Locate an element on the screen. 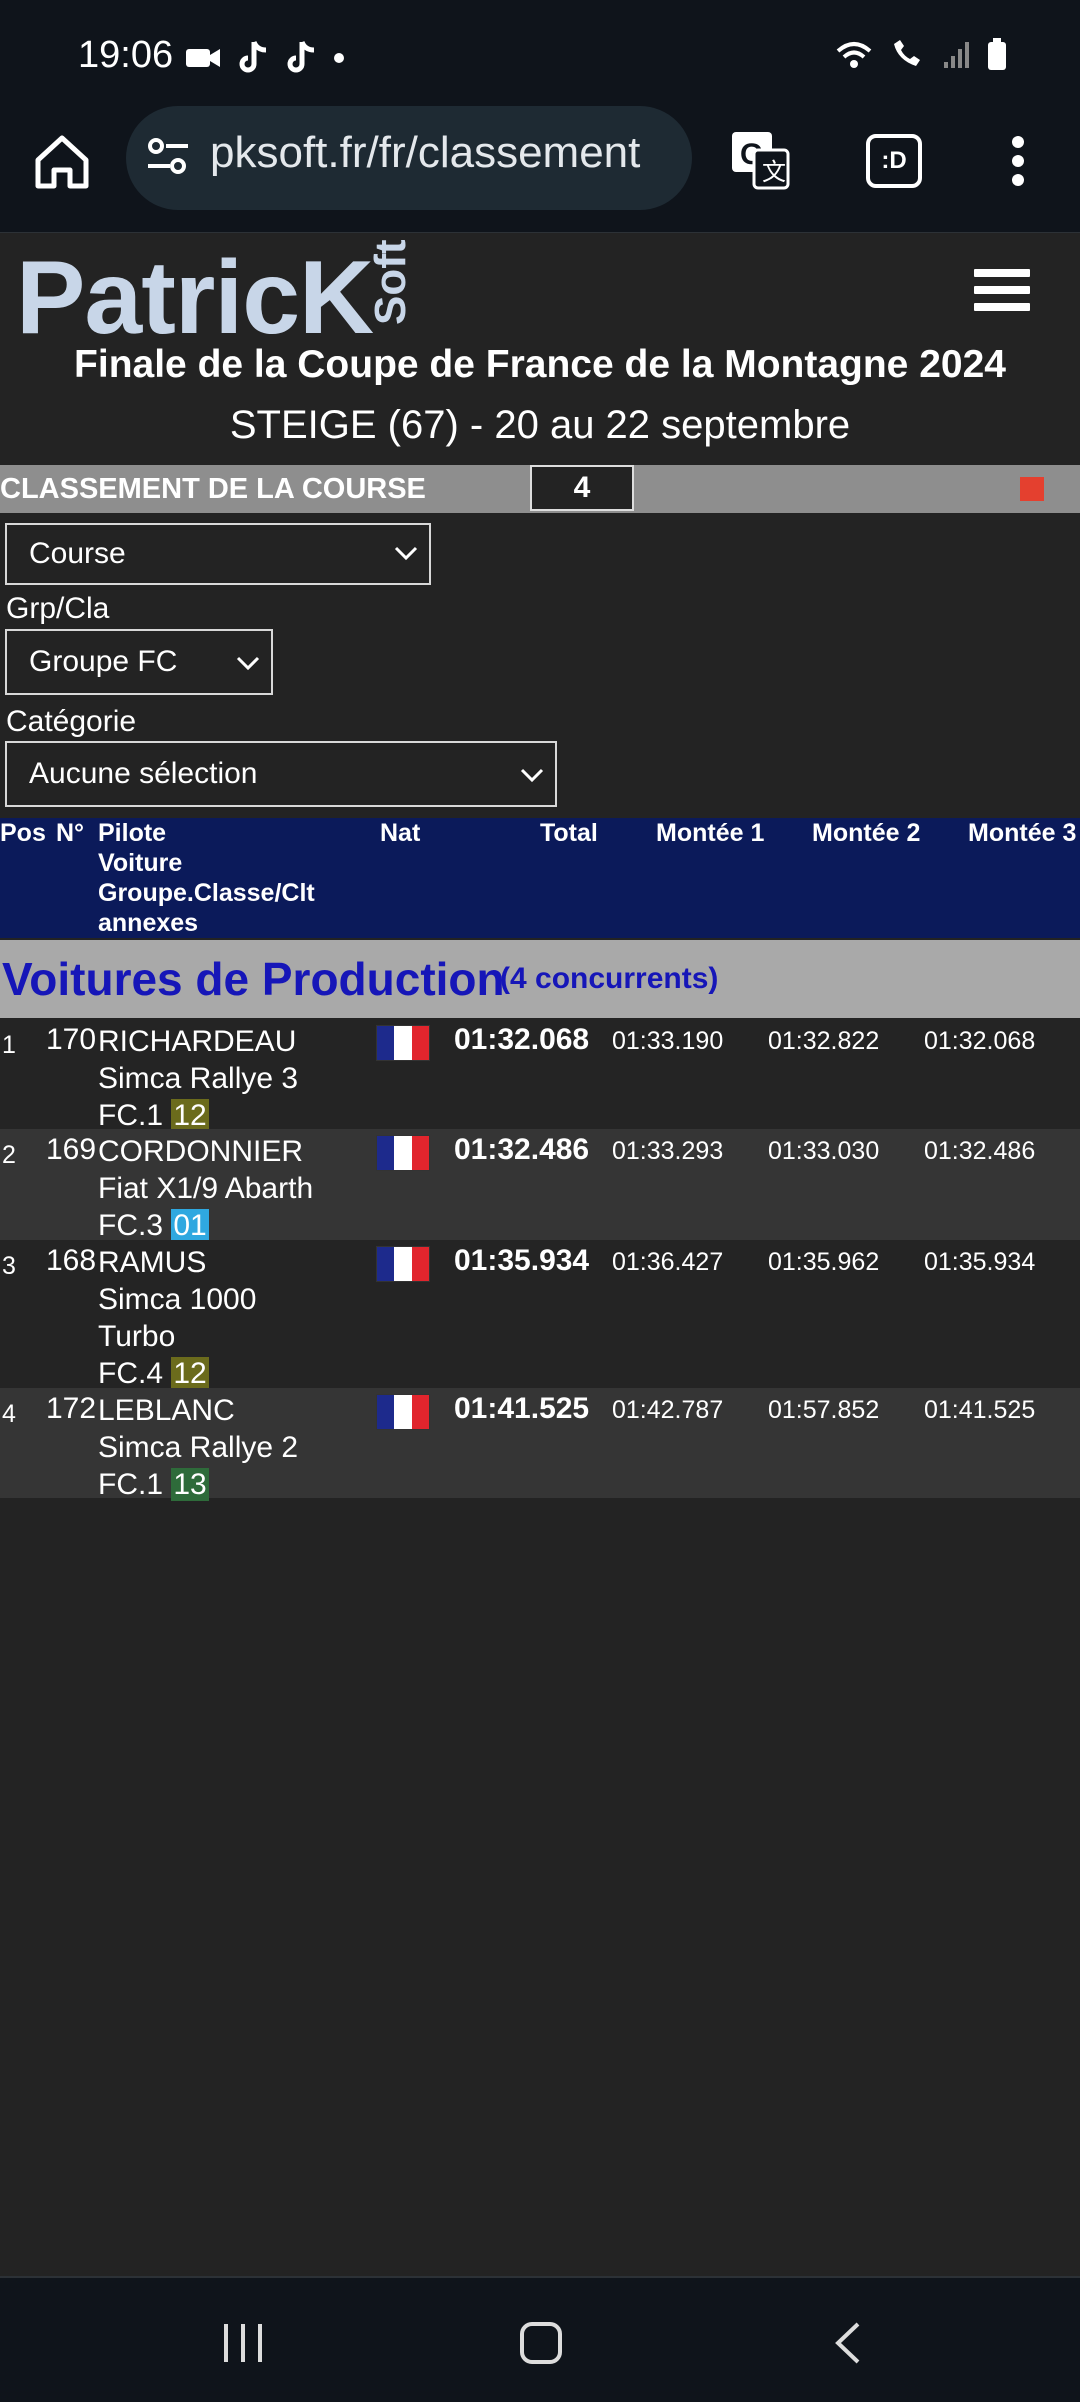  url-text: pksoft.fr/fr/classement is located at coordinates (445, 153).